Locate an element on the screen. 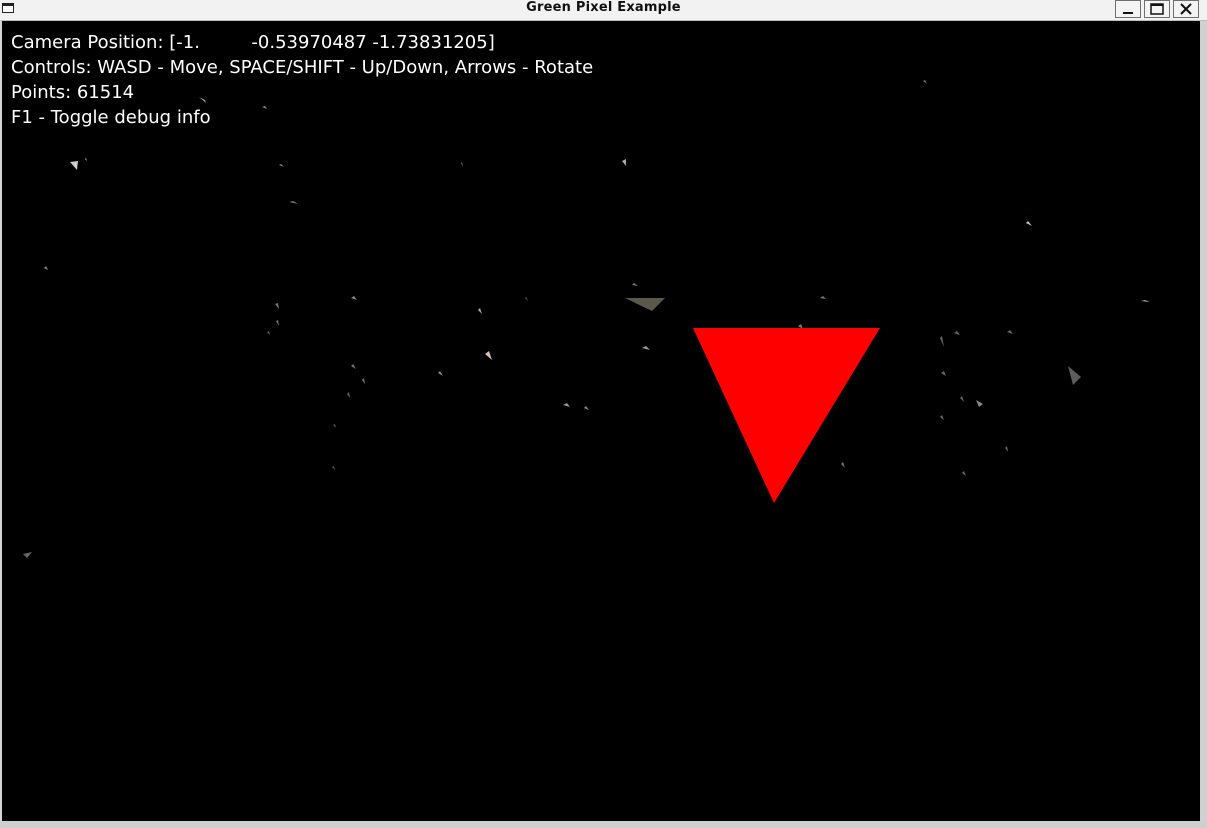 The height and width of the screenshot is (828, 1207). maximize-icon is located at coordinates (1157, 9).